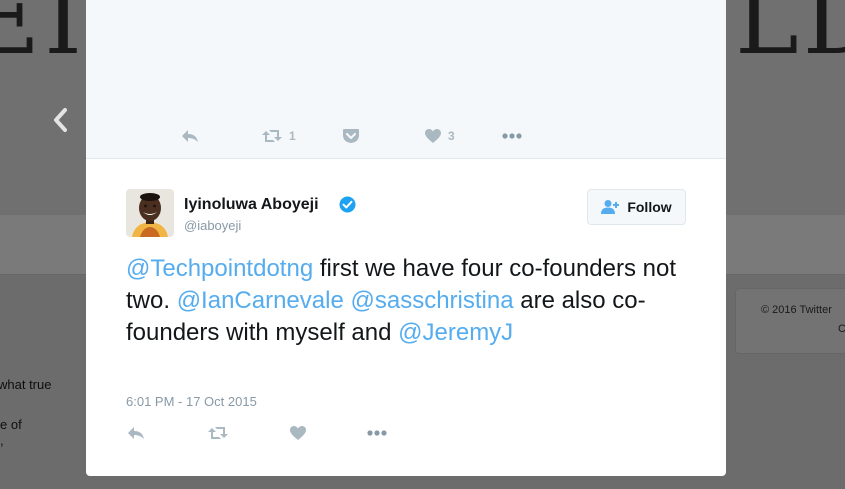 This screenshot has height=489, width=845. I want to click on follow-label: Follow, so click(649, 207).